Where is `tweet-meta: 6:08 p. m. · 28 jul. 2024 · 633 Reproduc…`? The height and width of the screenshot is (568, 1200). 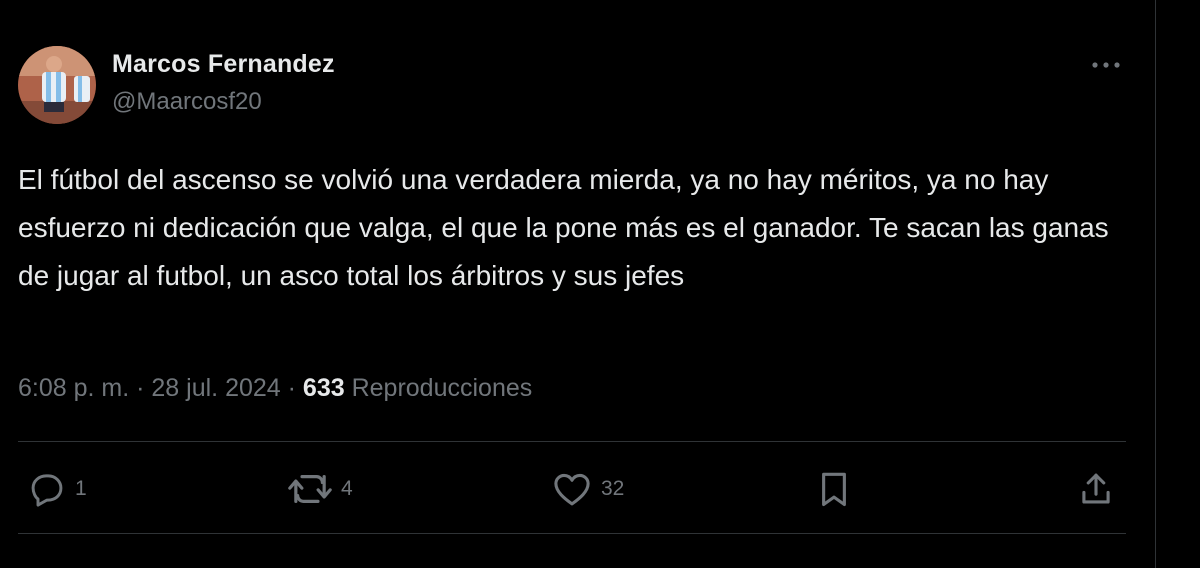 tweet-meta: 6:08 p. m. · 28 jul. 2024 · 633 Reproduc… is located at coordinates (275, 388).